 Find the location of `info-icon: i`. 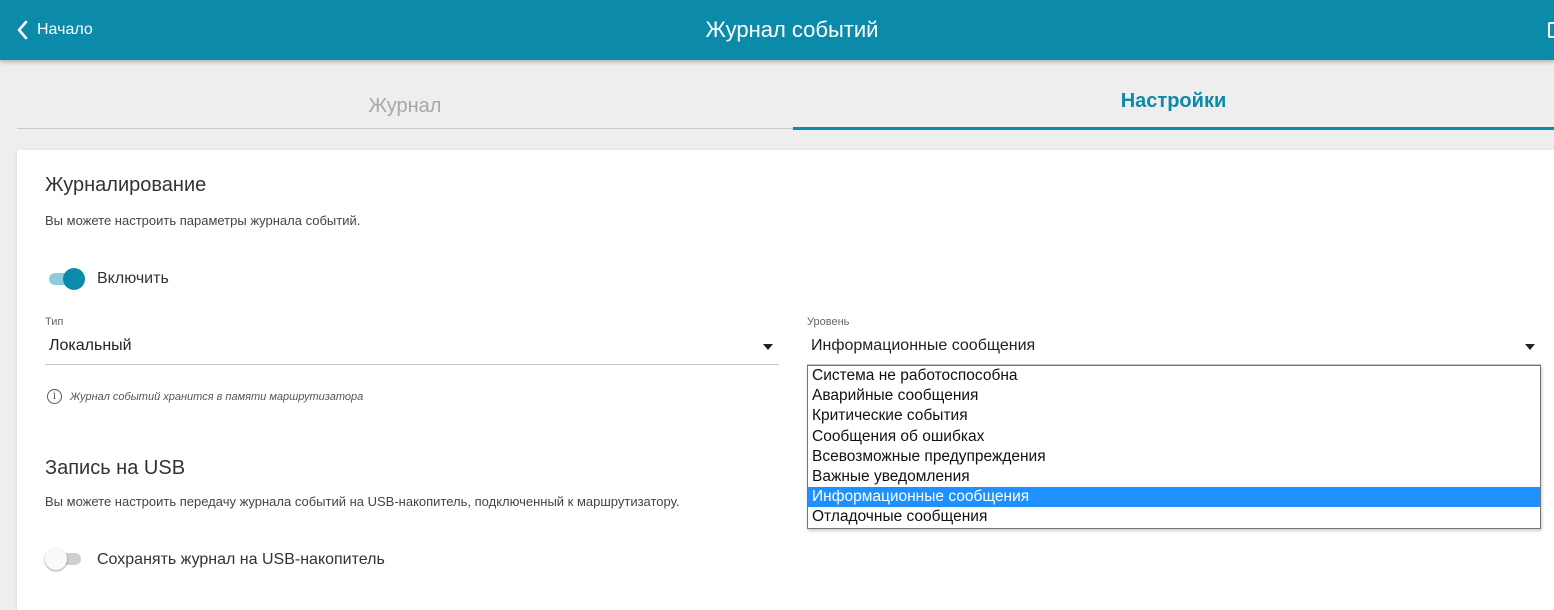

info-icon: i is located at coordinates (54, 396).